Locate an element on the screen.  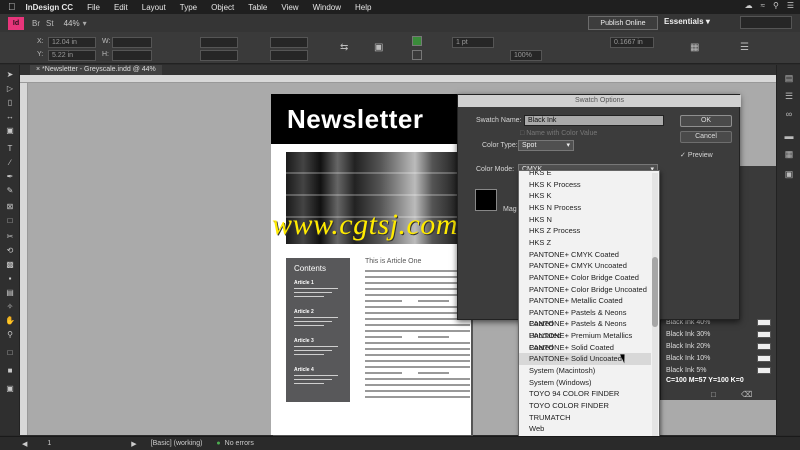
dropdown-option: PANTONE+ CMYK Uncoated is located at coordinates (590, 266).